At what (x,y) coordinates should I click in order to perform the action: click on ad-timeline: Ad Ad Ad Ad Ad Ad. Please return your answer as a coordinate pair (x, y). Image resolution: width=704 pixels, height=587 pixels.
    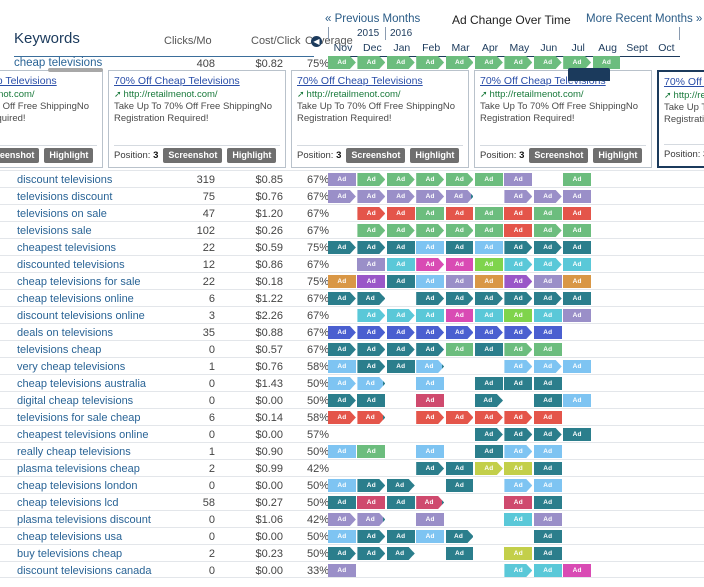
    Looking at the image, I should click on (504, 486).